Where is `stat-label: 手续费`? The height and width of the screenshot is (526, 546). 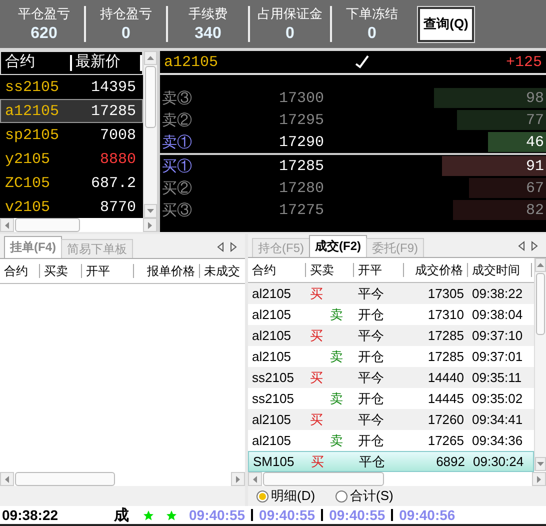 stat-label: 手续费 is located at coordinates (208, 14).